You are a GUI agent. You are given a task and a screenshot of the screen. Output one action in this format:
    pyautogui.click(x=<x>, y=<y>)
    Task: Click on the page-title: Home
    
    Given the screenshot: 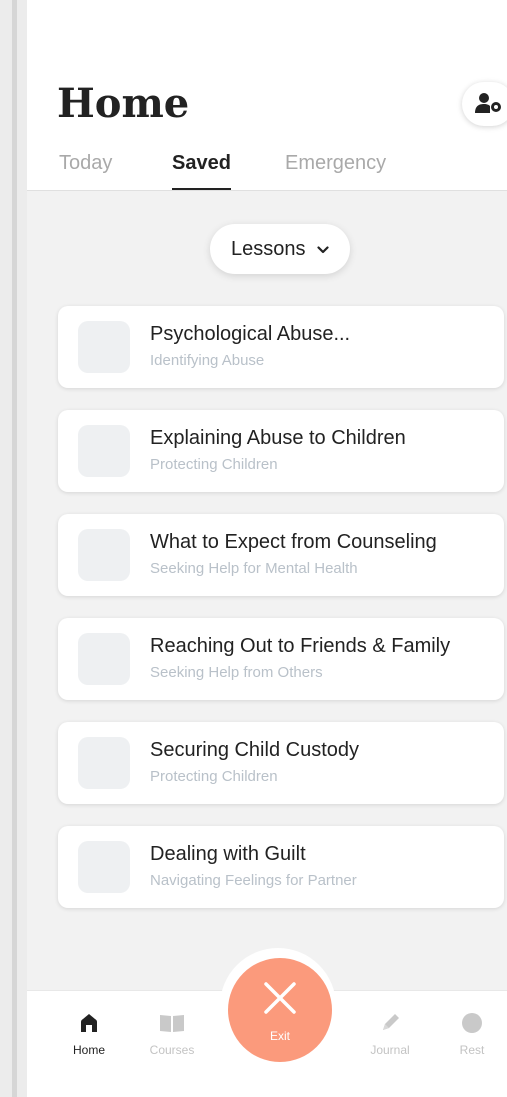 What is the action you would take?
    pyautogui.click(x=123, y=103)
    